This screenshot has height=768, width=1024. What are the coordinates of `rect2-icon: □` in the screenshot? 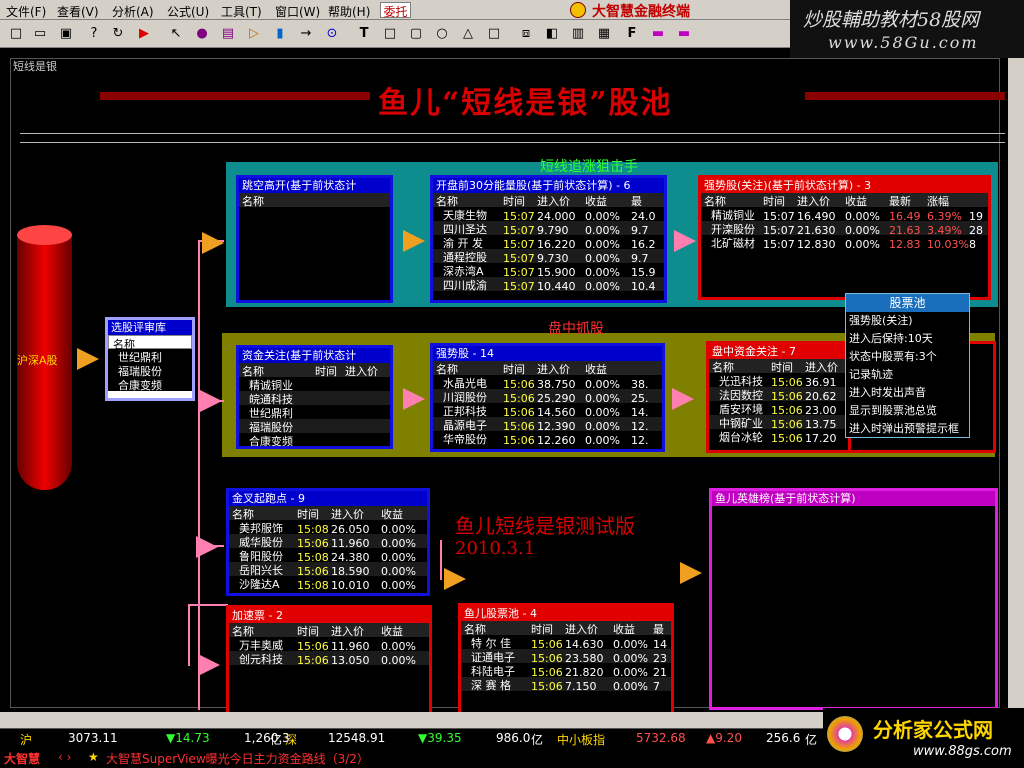 It's located at (494, 34).